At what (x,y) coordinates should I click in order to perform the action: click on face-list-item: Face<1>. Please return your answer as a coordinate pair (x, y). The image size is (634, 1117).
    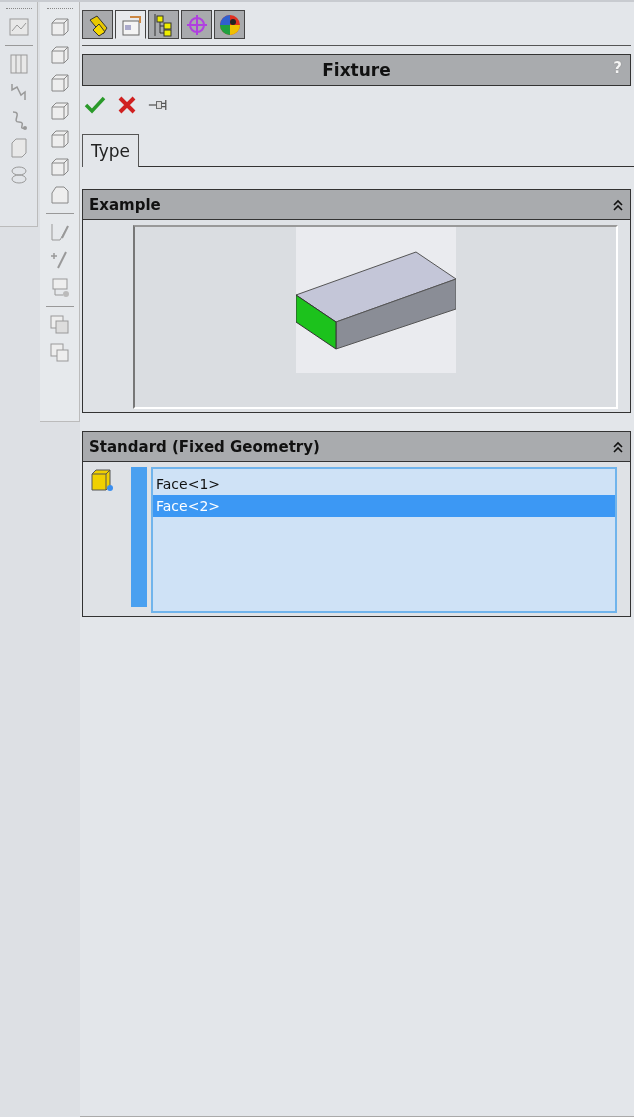
    Looking at the image, I should click on (384, 484).